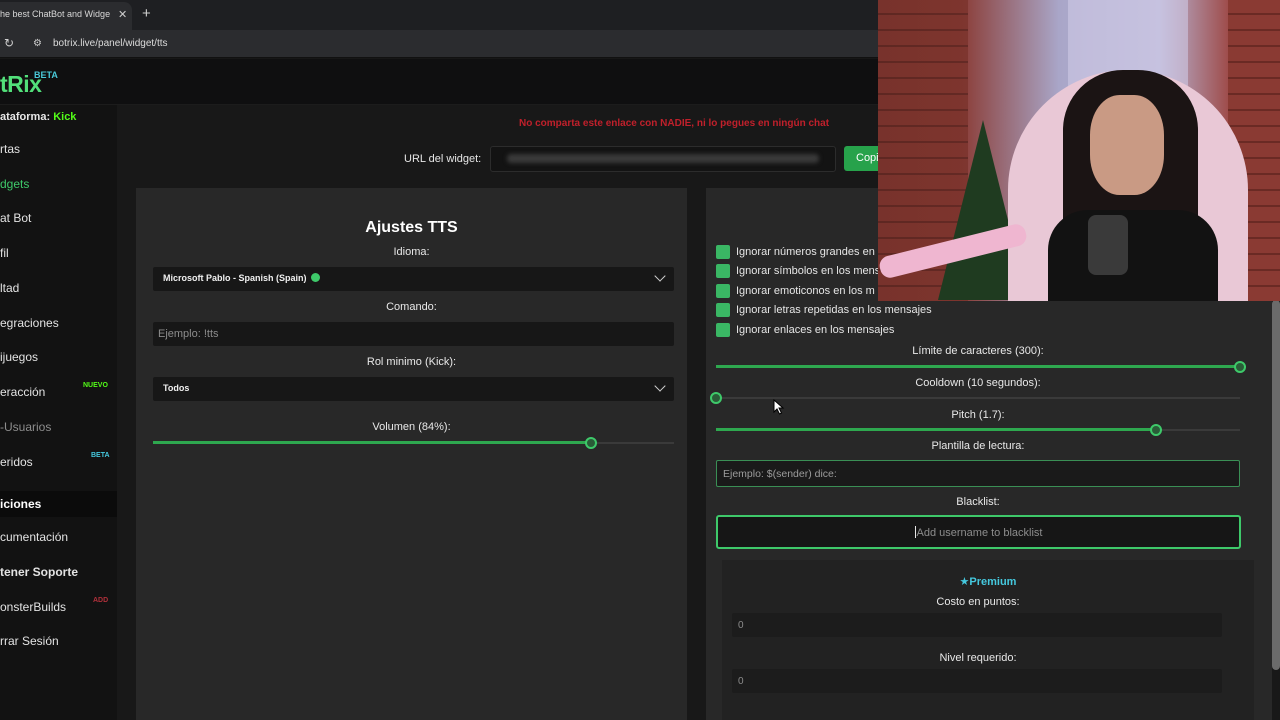 The width and height of the screenshot is (1280, 720). Describe the element at coordinates (100, 455) in the screenshot. I see `beta-badge: BETA` at that location.